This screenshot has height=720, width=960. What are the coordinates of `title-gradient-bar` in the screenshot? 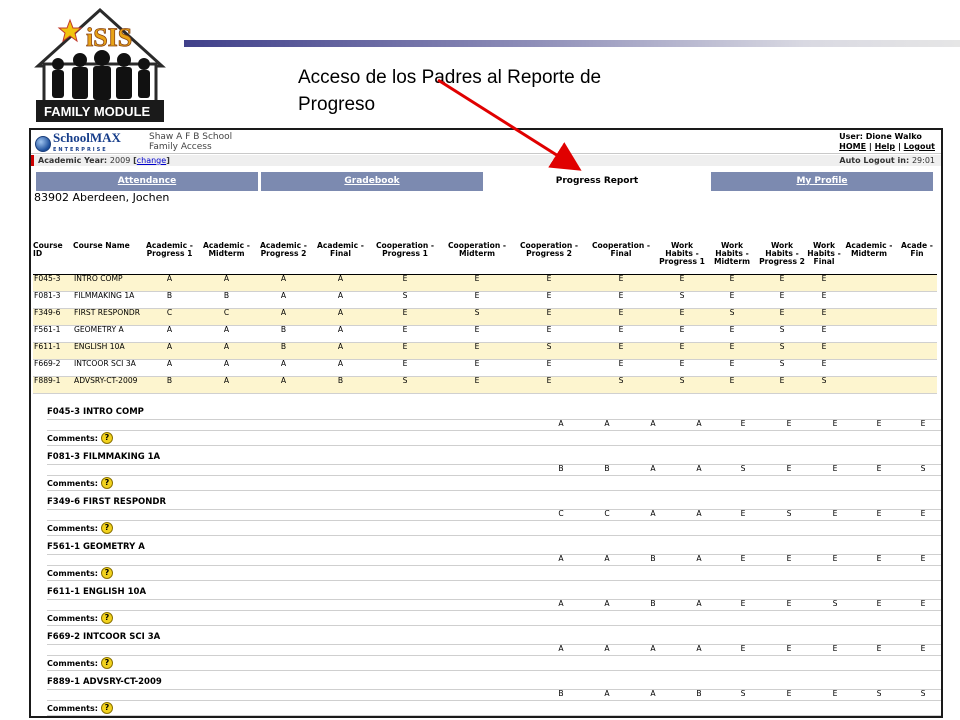 It's located at (572, 43).